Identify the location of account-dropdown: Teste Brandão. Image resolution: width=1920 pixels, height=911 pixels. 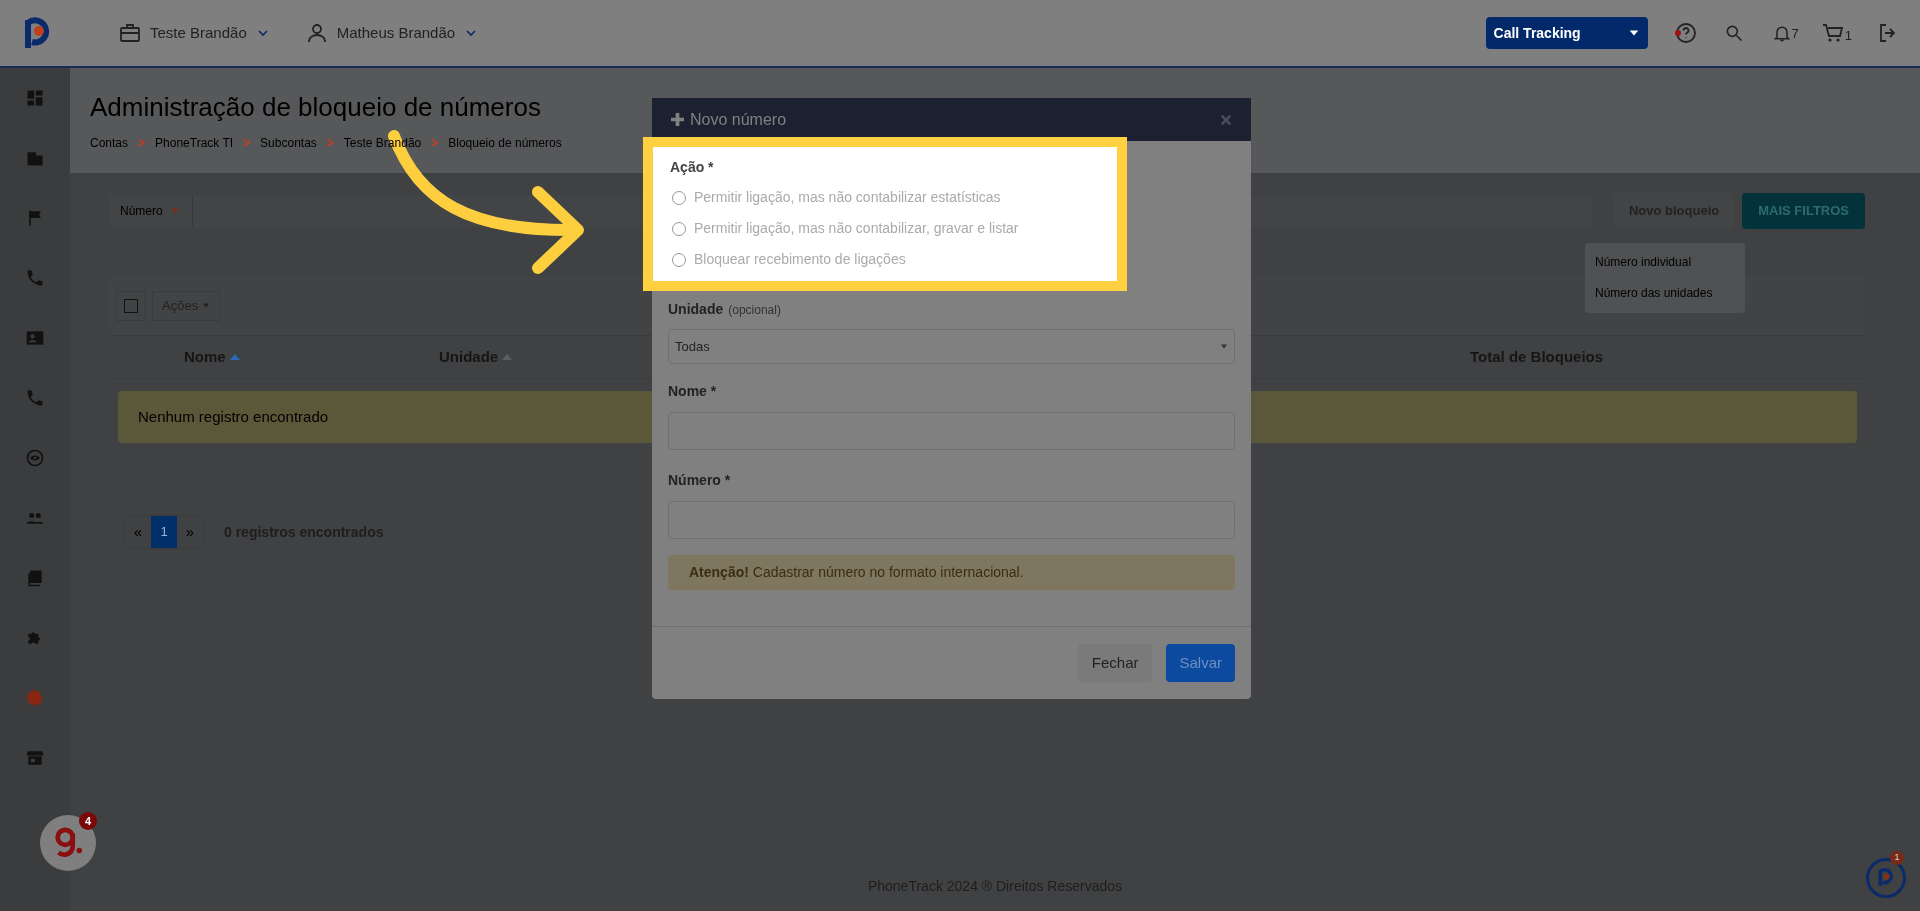
(194, 33).